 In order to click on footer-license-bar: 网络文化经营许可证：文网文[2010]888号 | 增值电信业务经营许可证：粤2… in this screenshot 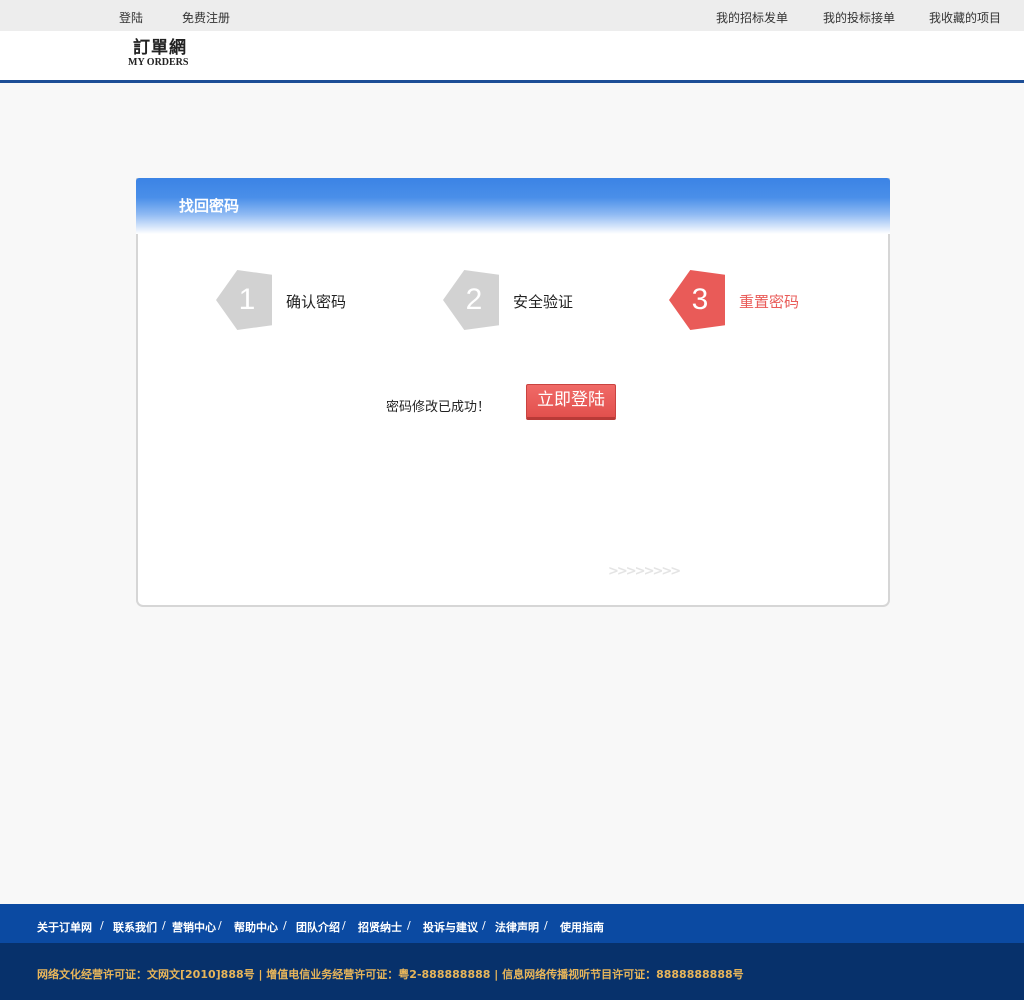, I will do `click(512, 971)`.